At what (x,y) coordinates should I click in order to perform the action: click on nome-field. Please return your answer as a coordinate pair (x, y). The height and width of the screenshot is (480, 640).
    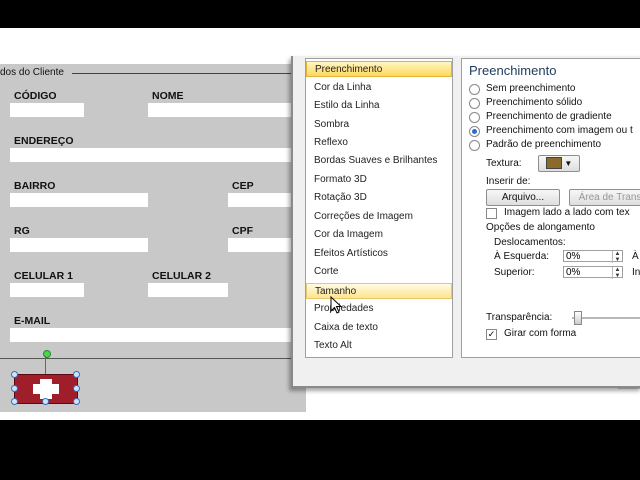
    Looking at the image, I should click on (223, 110).